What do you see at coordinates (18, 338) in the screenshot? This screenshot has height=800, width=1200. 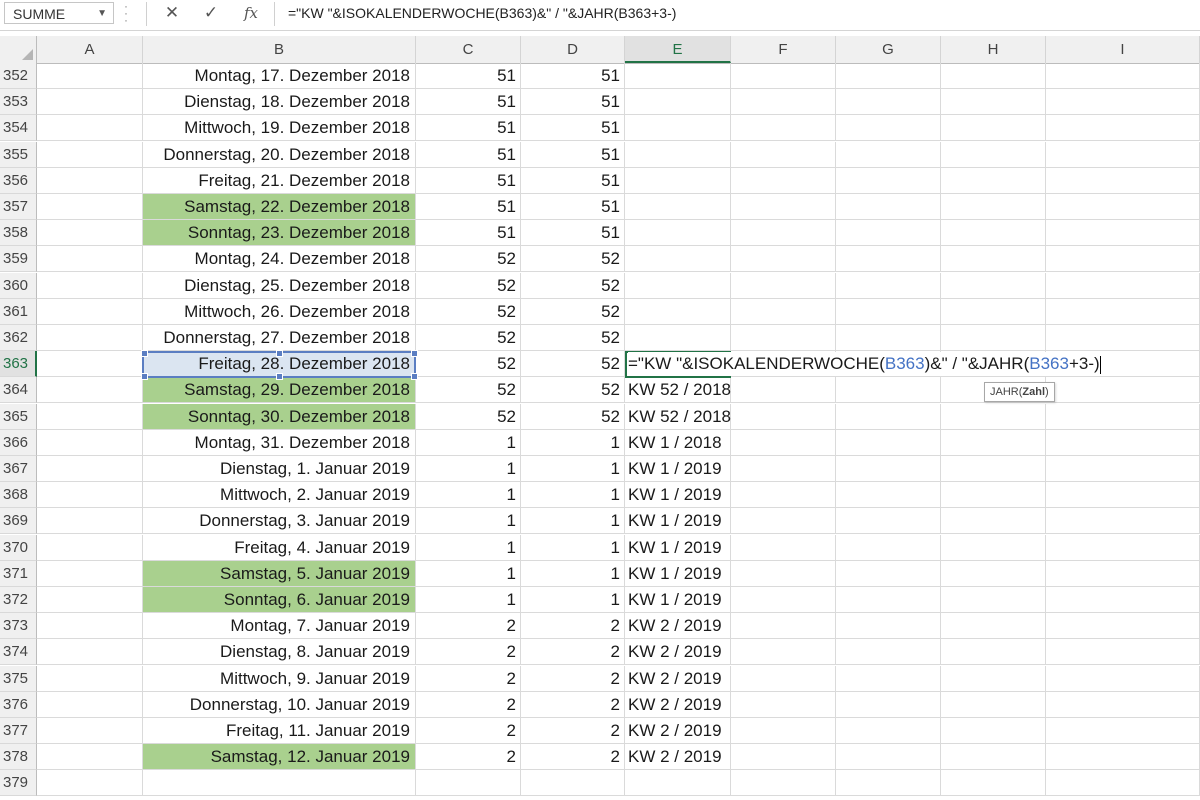 I see `row-header: 362` at bounding box center [18, 338].